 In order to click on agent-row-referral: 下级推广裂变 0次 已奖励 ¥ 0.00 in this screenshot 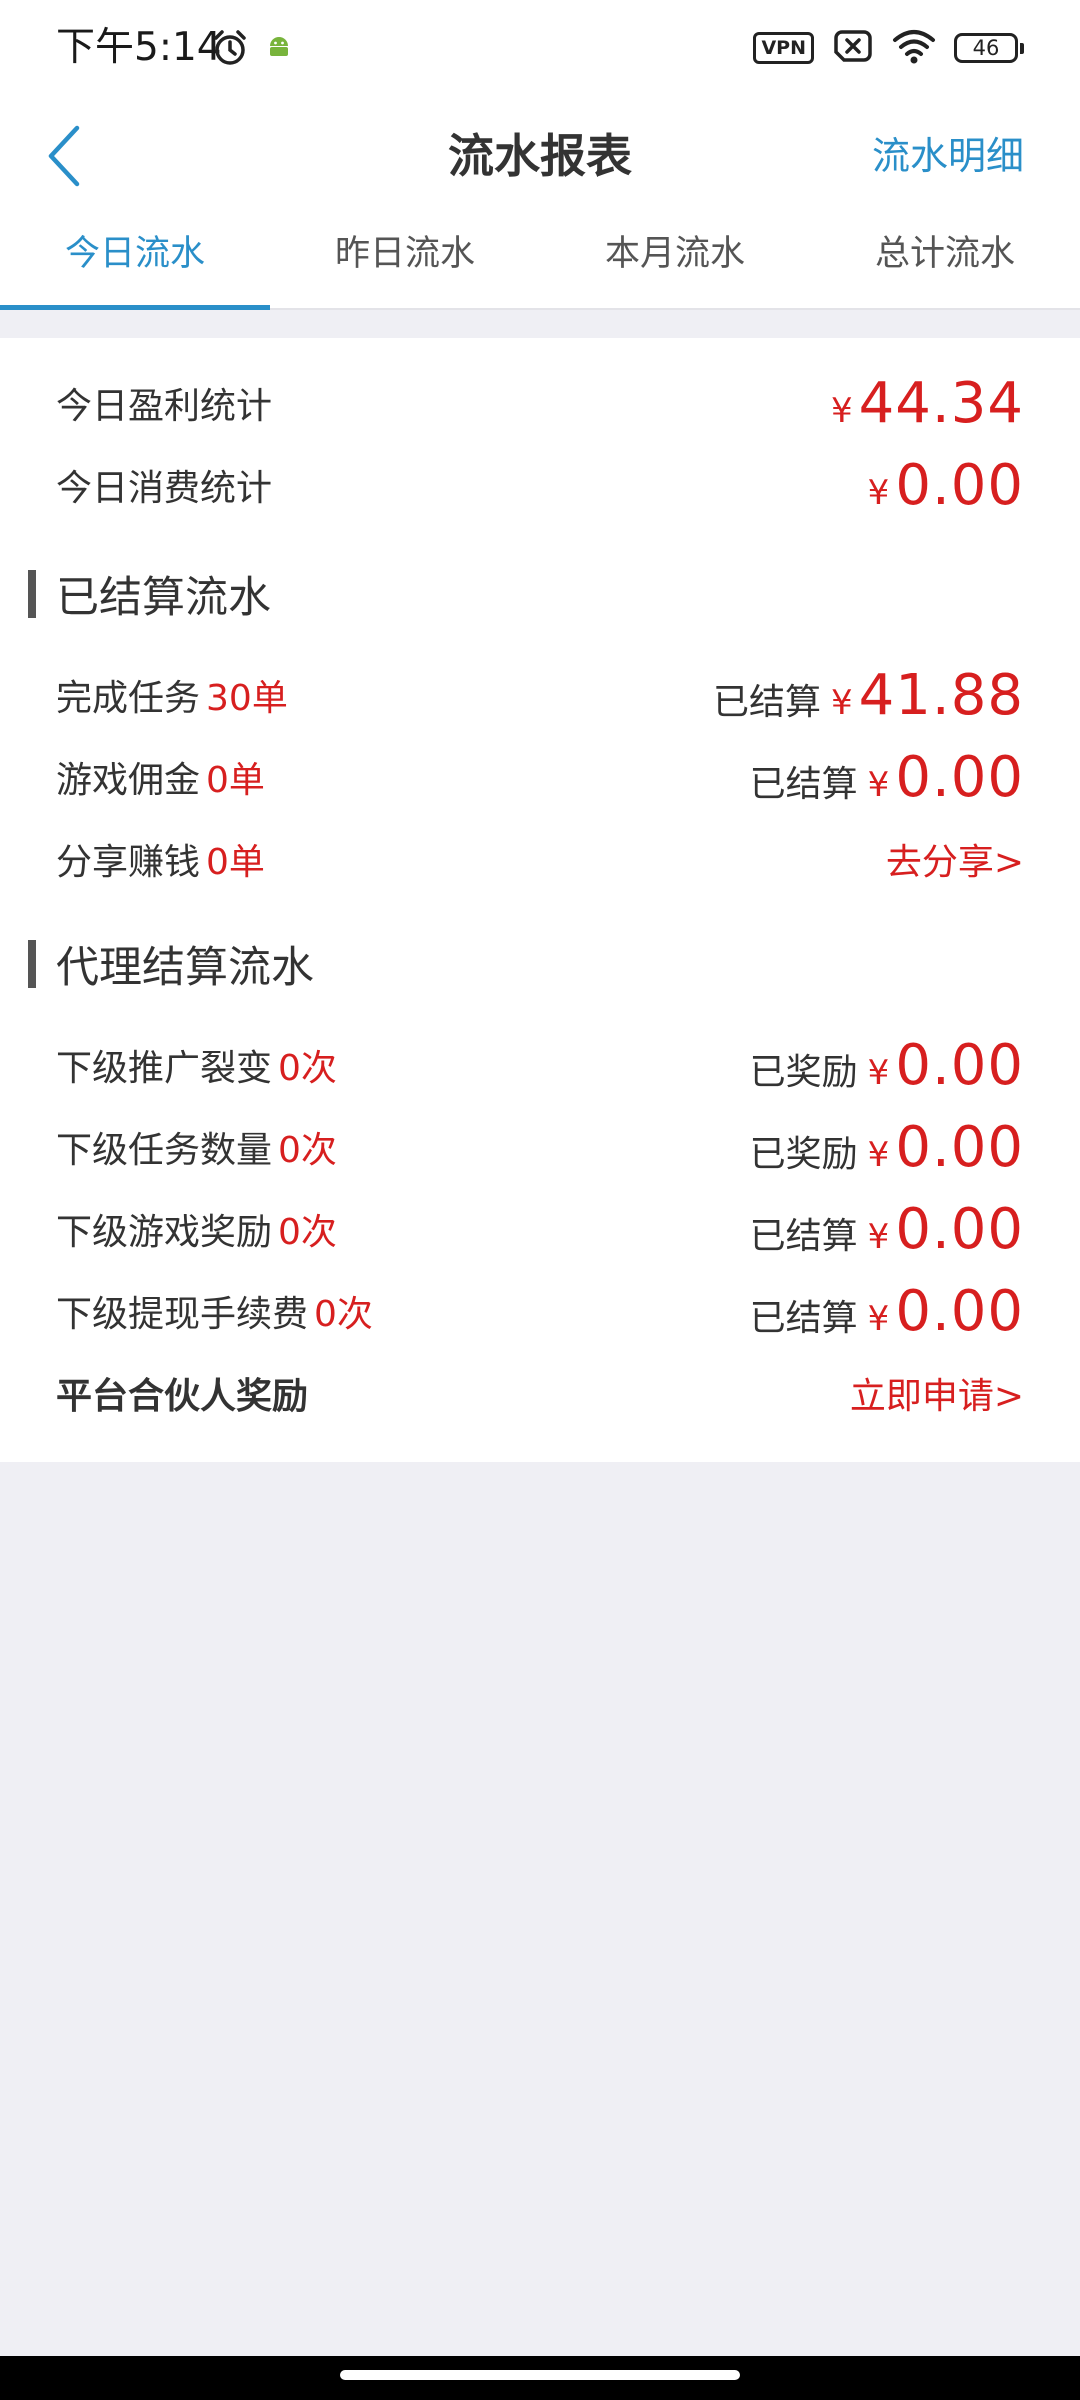, I will do `click(540, 1065)`.